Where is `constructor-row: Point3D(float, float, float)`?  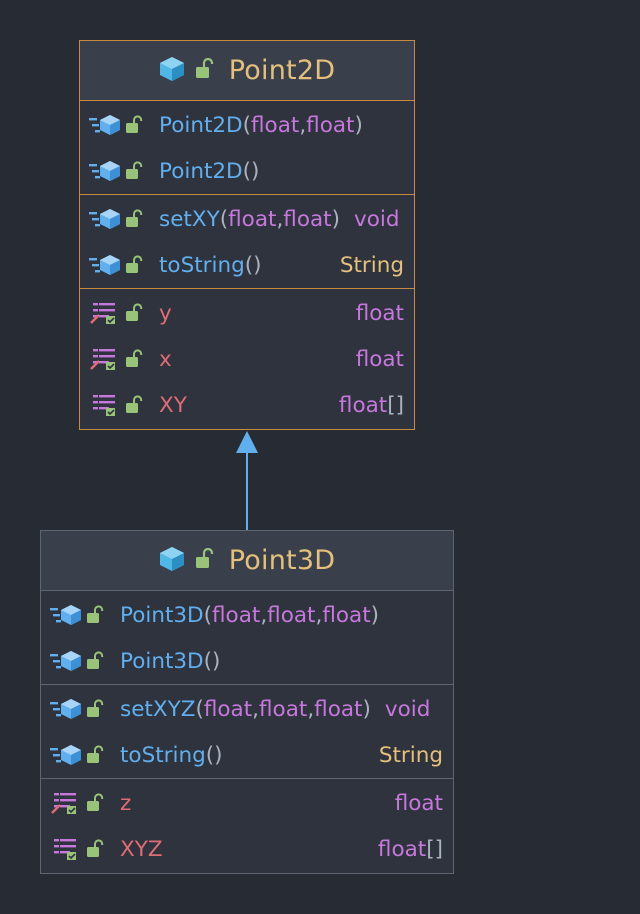
constructor-row: Point3D(float, float, float) is located at coordinates (247, 615).